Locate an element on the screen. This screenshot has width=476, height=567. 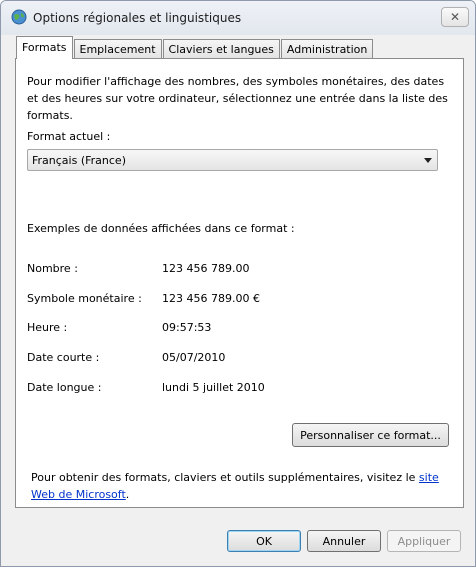
more-info-suffix: . is located at coordinates (127, 494).